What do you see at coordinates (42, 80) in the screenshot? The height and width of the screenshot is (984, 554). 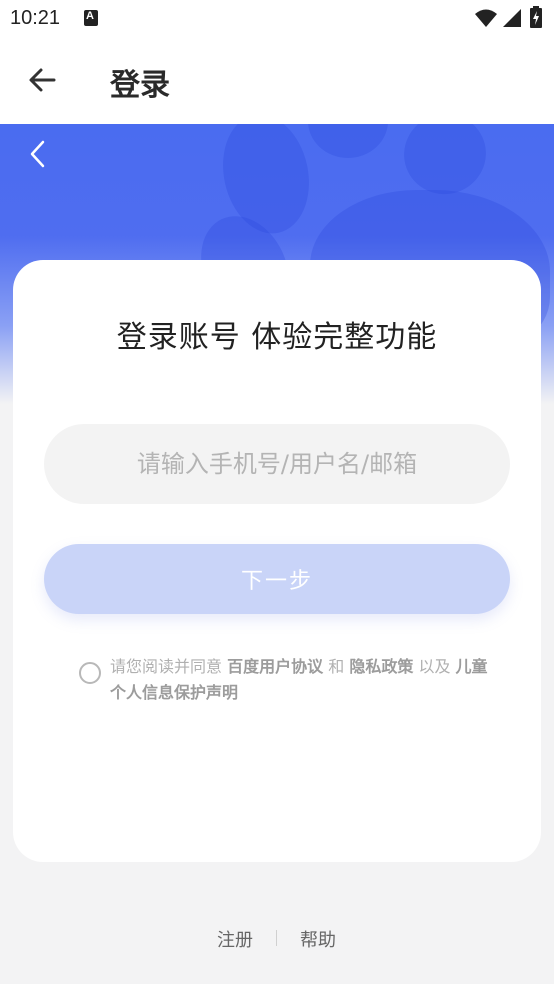 I see `arrow-left-icon` at bounding box center [42, 80].